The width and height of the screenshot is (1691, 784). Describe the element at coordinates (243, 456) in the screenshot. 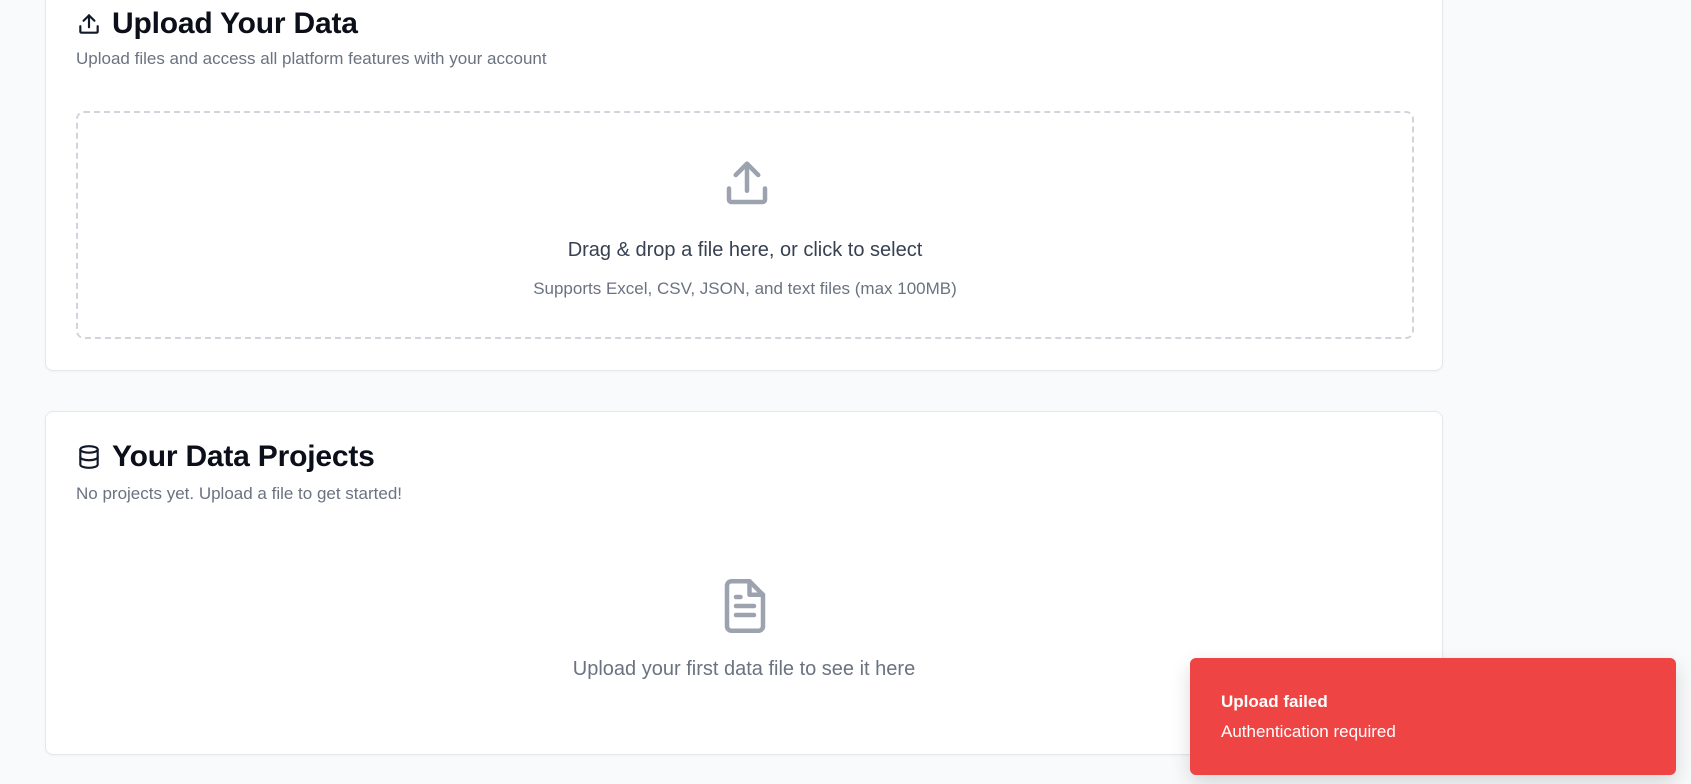

I see `projects-title-text: Your Data Projects` at that location.